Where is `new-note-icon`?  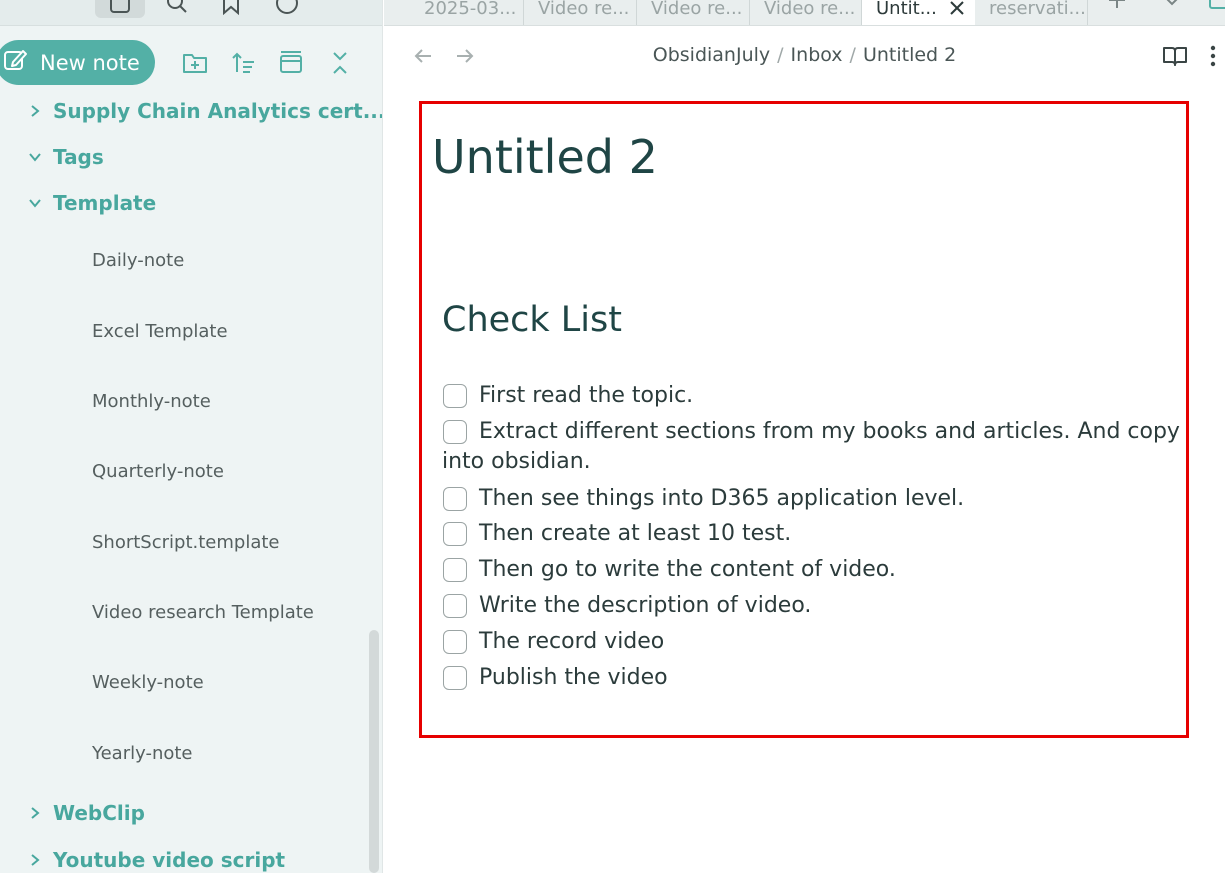
new-note-icon is located at coordinates (15, 62).